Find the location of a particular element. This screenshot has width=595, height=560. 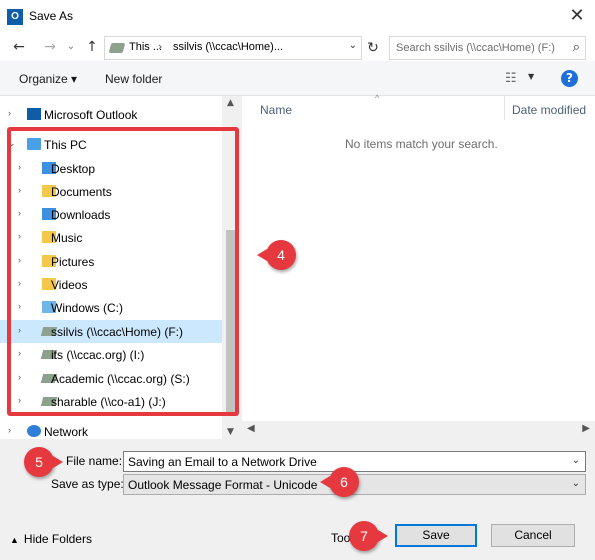

file-name-combobox: ⌄ is located at coordinates (354, 461).